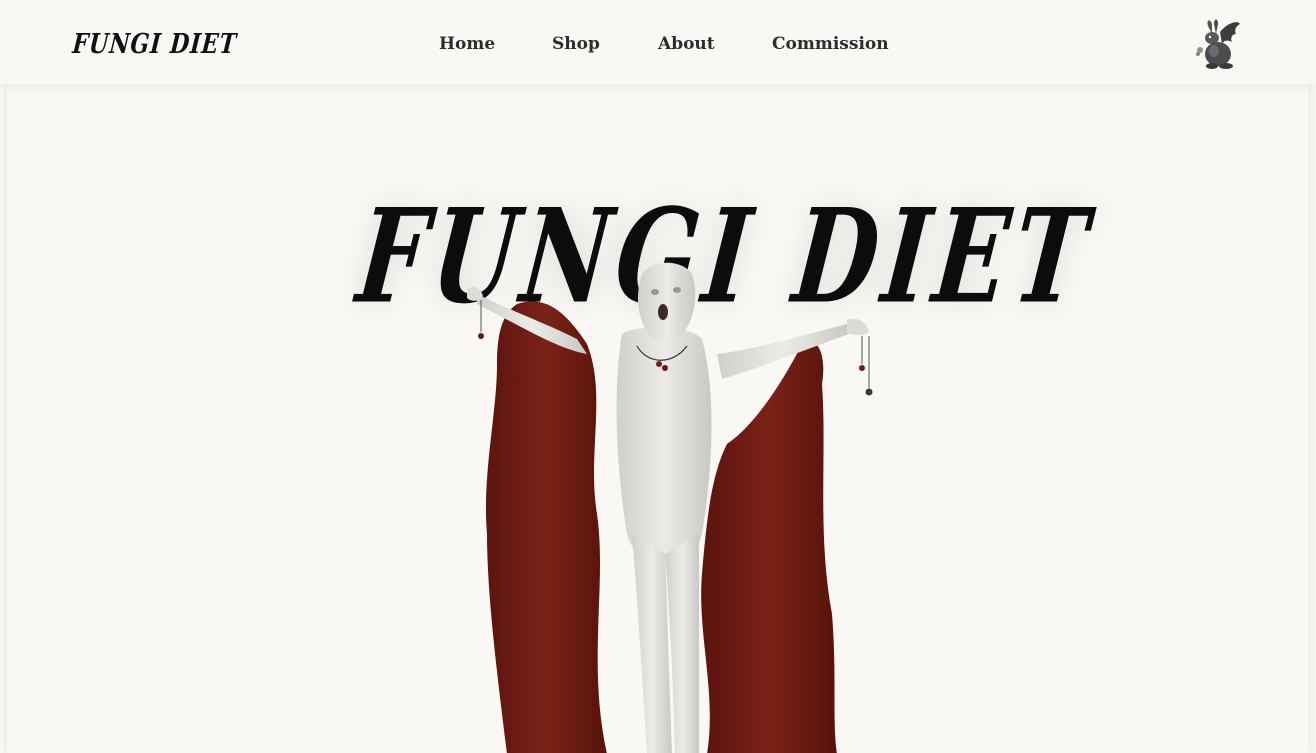  I want to click on site-header: FUNGI DIET Home Shop About Commission, so click(658, 42).